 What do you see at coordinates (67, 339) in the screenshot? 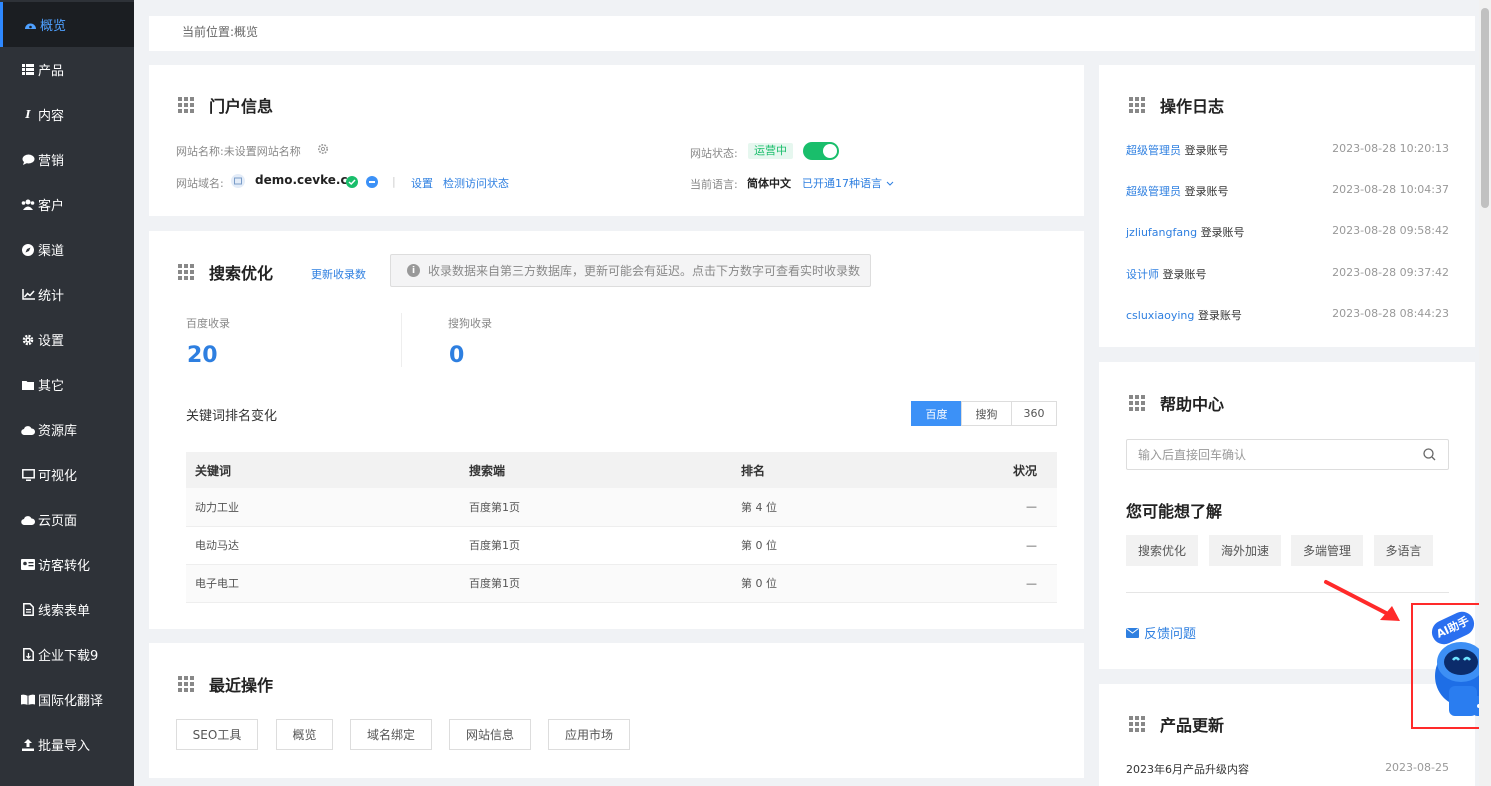
I see `sidebar-item-settings: 设置` at bounding box center [67, 339].